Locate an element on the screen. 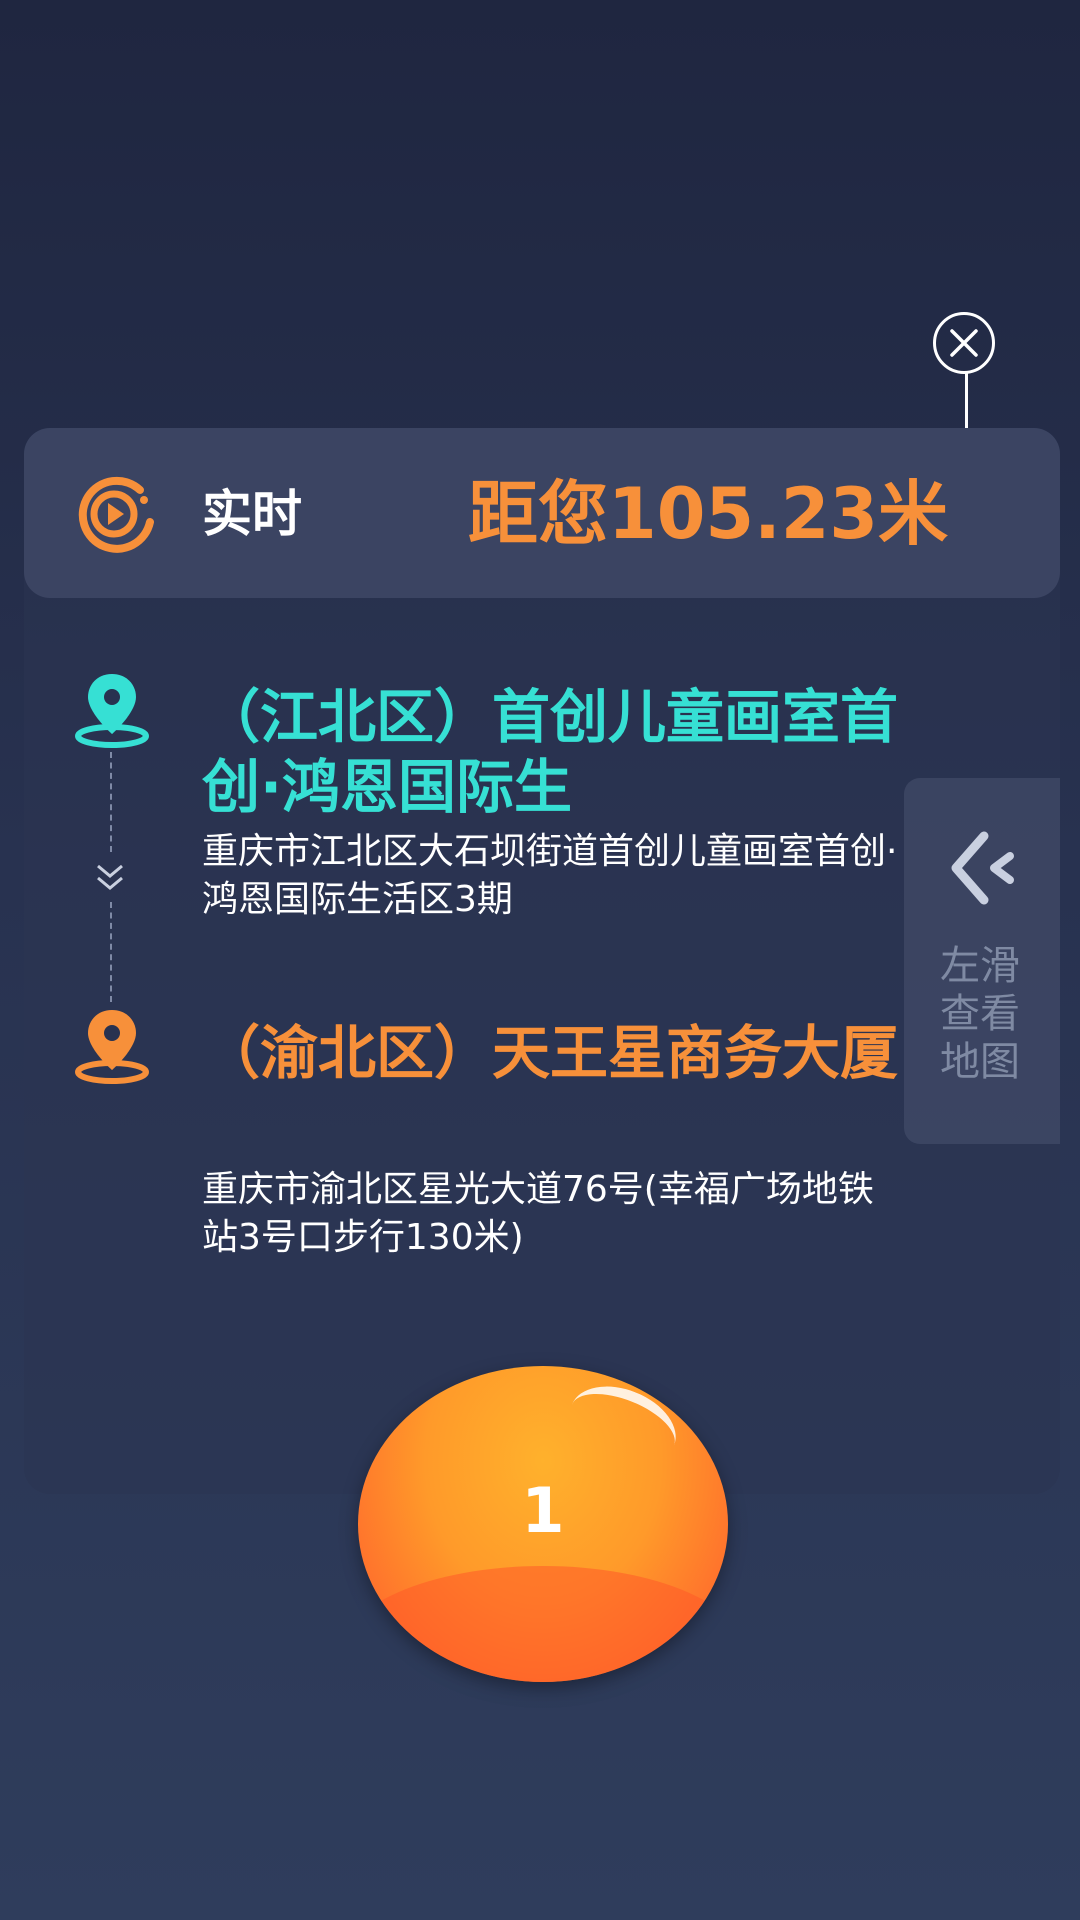 The image size is (1080, 1920). start-location-title: （江北区）首创儿童画室首创·鸿恩国际生 is located at coordinates (550, 752).